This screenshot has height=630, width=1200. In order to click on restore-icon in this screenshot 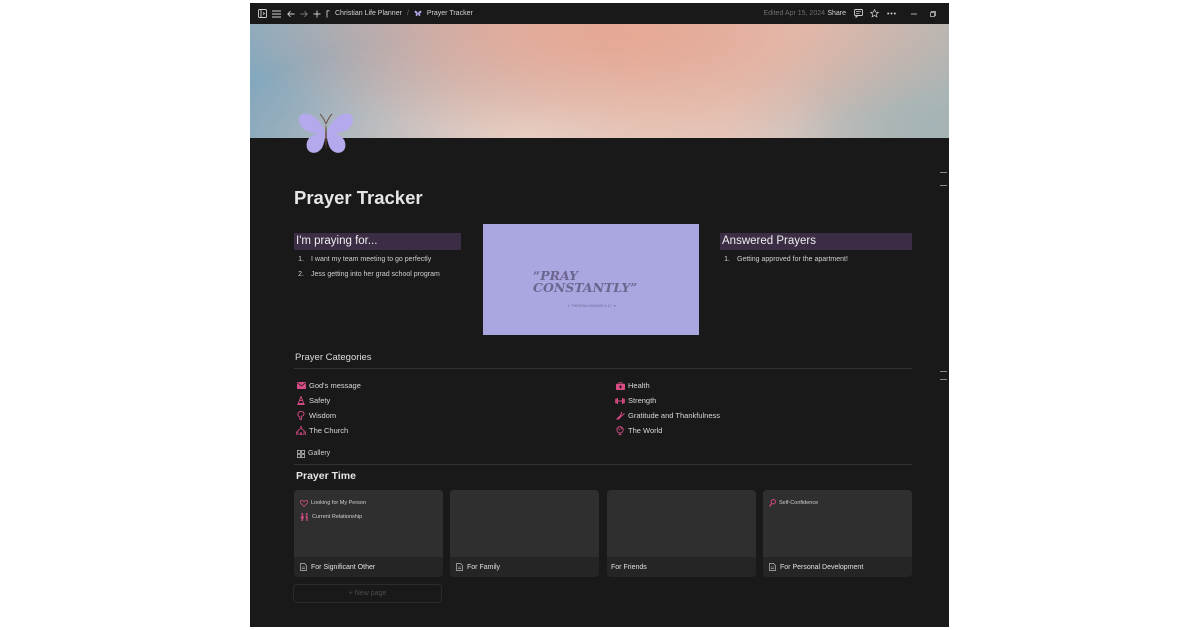, I will do `click(933, 13)`.